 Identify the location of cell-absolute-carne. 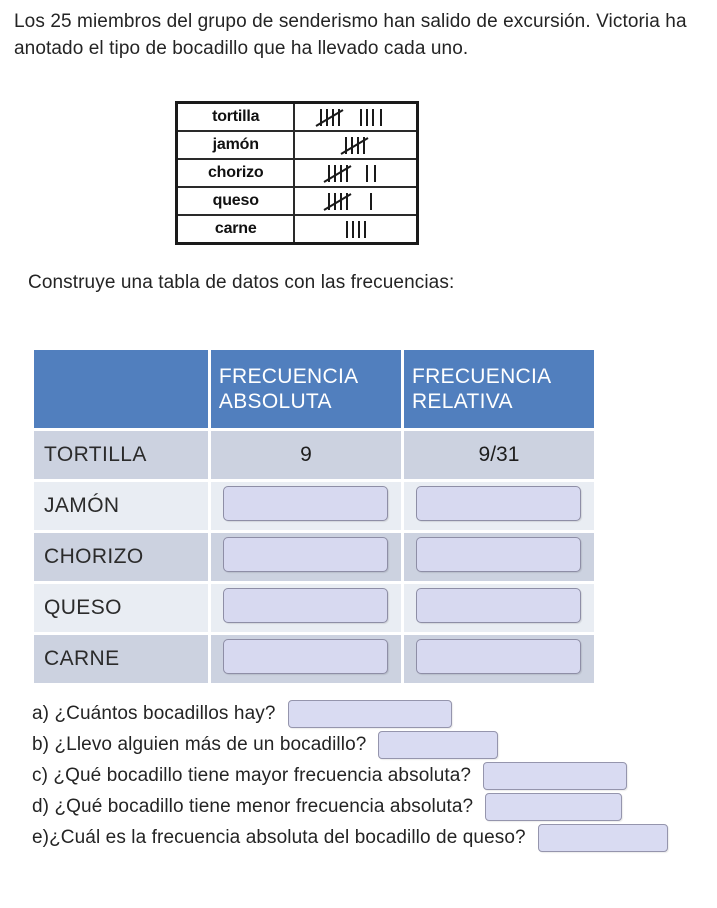
(307, 660).